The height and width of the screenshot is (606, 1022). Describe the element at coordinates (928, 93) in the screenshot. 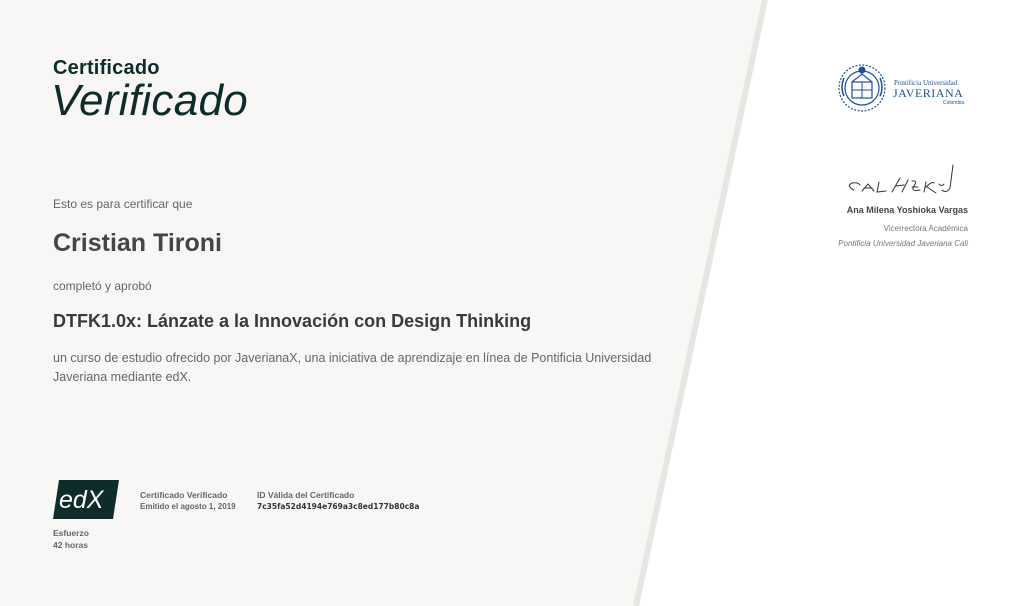

I see `university-logo-line2: JAVERIANA` at that location.